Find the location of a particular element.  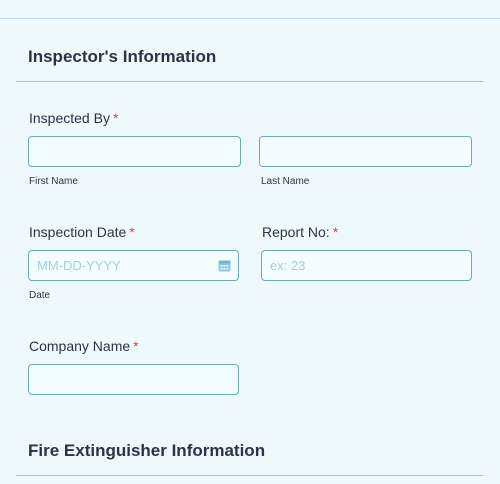

inspection-date-label-text: Inspection Date is located at coordinates (78, 232).